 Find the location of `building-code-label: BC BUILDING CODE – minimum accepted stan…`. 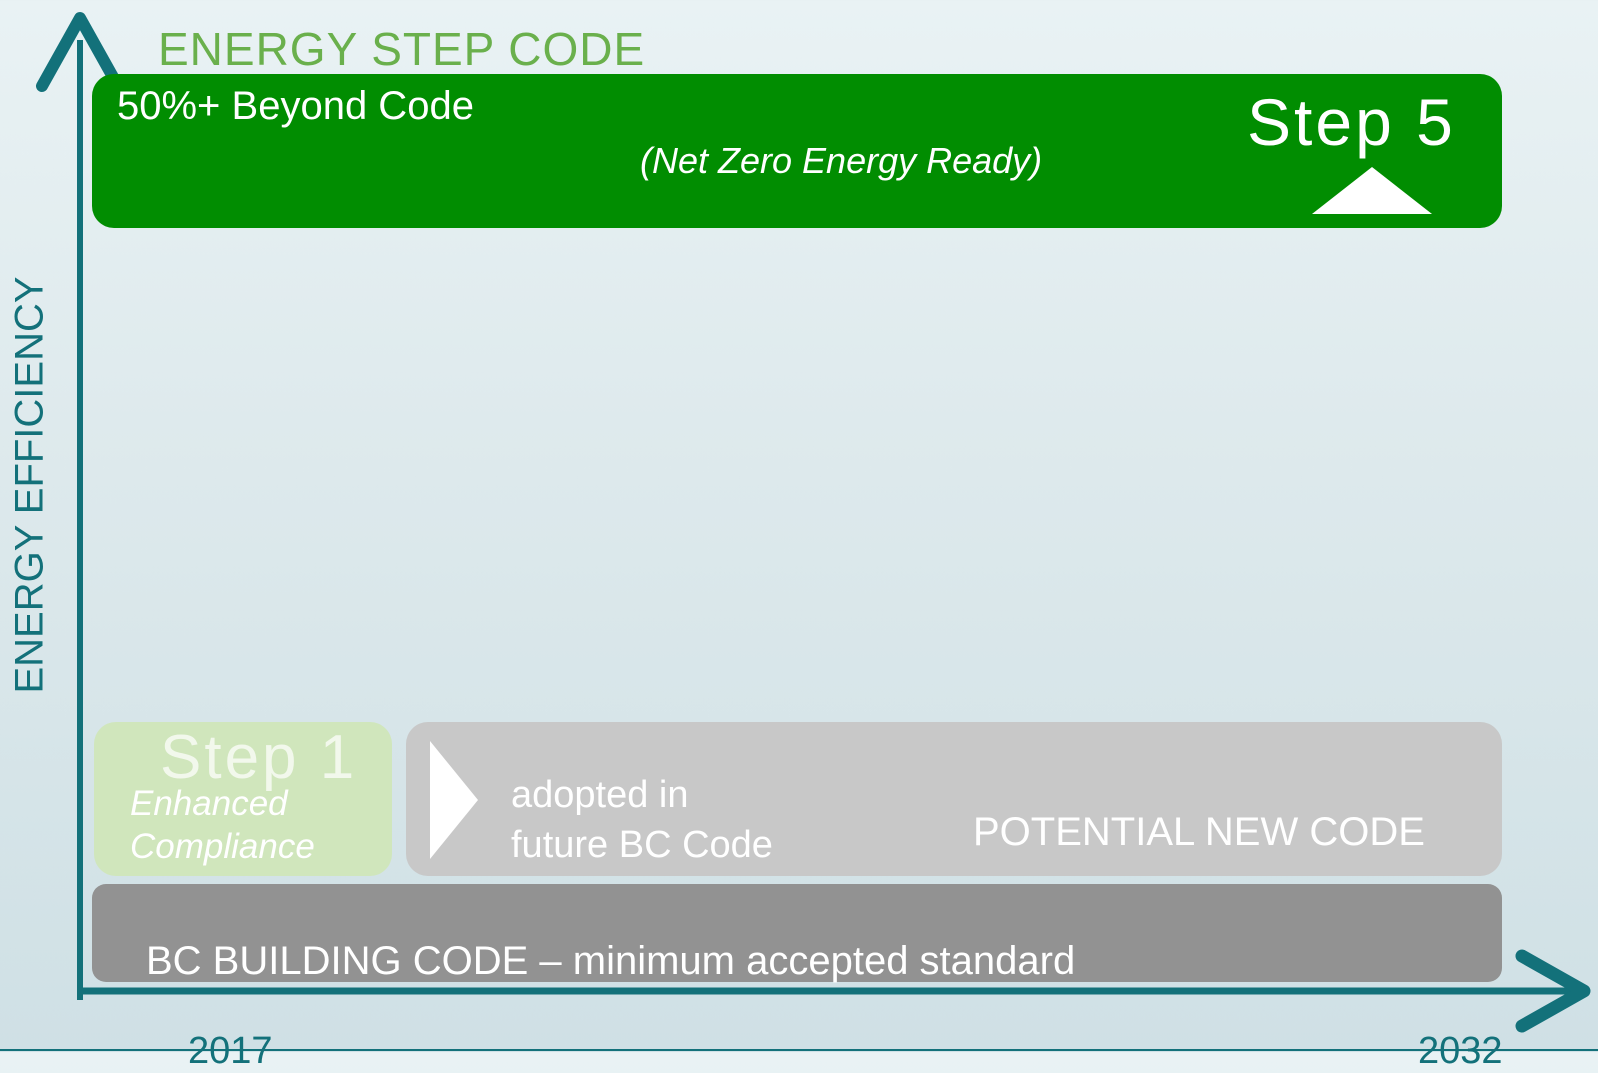

building-code-label: BC BUILDING CODE – minimum accepted stan… is located at coordinates (611, 961).